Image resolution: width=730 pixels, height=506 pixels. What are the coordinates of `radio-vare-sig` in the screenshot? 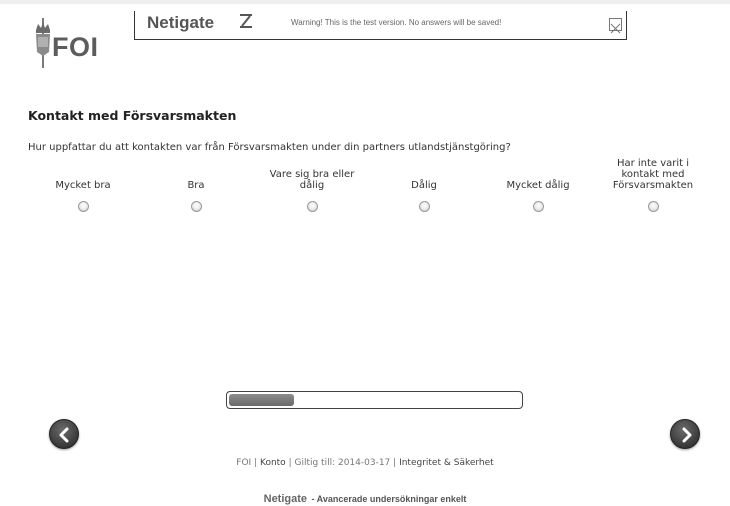 It's located at (312, 206).